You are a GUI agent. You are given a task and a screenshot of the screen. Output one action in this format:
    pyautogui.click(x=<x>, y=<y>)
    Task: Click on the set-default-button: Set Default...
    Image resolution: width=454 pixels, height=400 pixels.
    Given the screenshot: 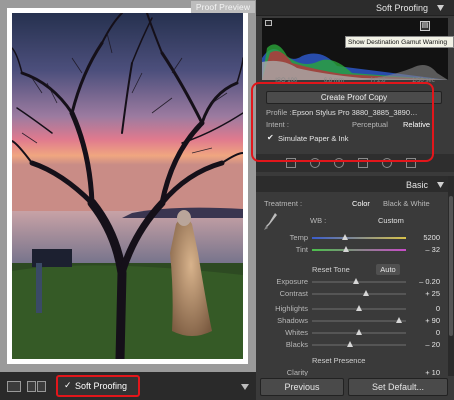 What is the action you would take?
    pyautogui.click(x=398, y=387)
    